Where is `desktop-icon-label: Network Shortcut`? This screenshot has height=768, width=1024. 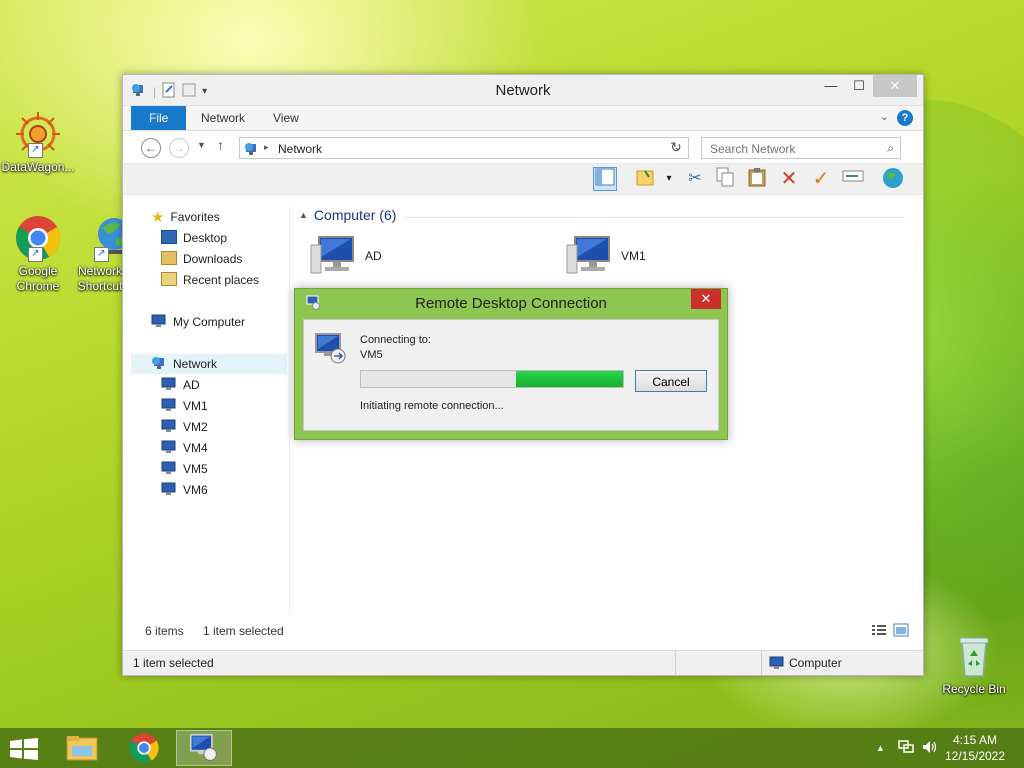 desktop-icon-label: Network Shortcut is located at coordinates (100, 278).